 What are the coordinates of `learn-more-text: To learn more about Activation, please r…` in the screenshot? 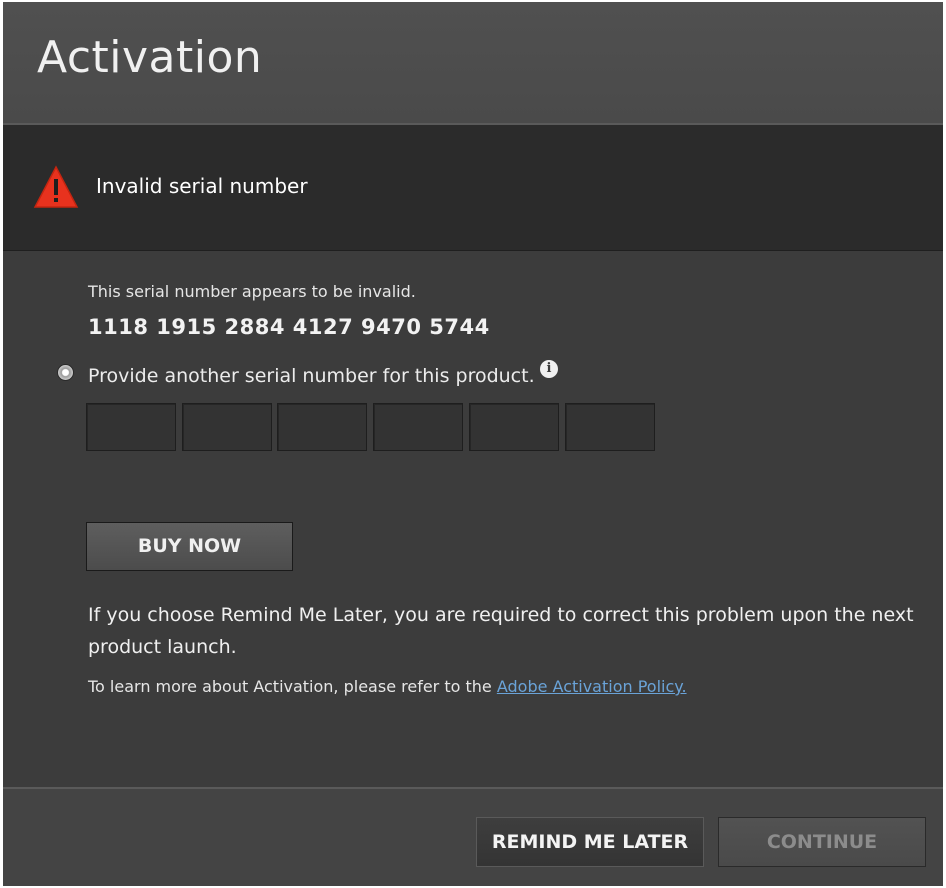 It's located at (387, 686).